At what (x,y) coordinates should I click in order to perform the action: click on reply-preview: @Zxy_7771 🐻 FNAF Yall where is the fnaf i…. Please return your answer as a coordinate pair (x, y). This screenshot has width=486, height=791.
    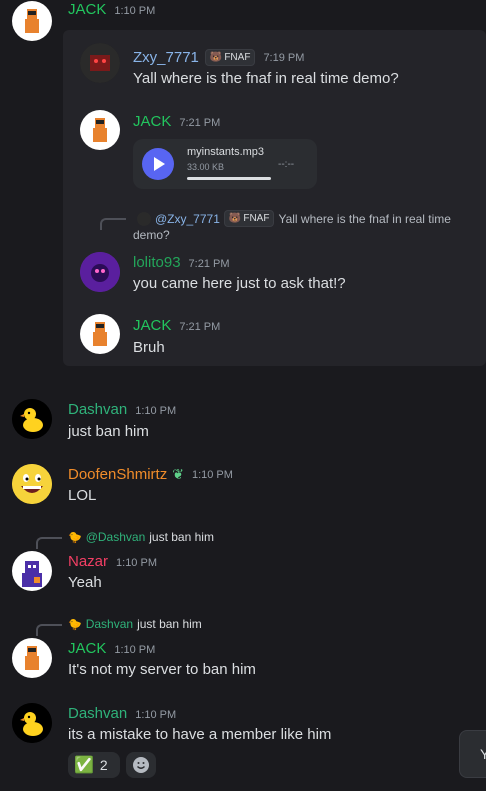
    Looking at the image, I should click on (294, 218).